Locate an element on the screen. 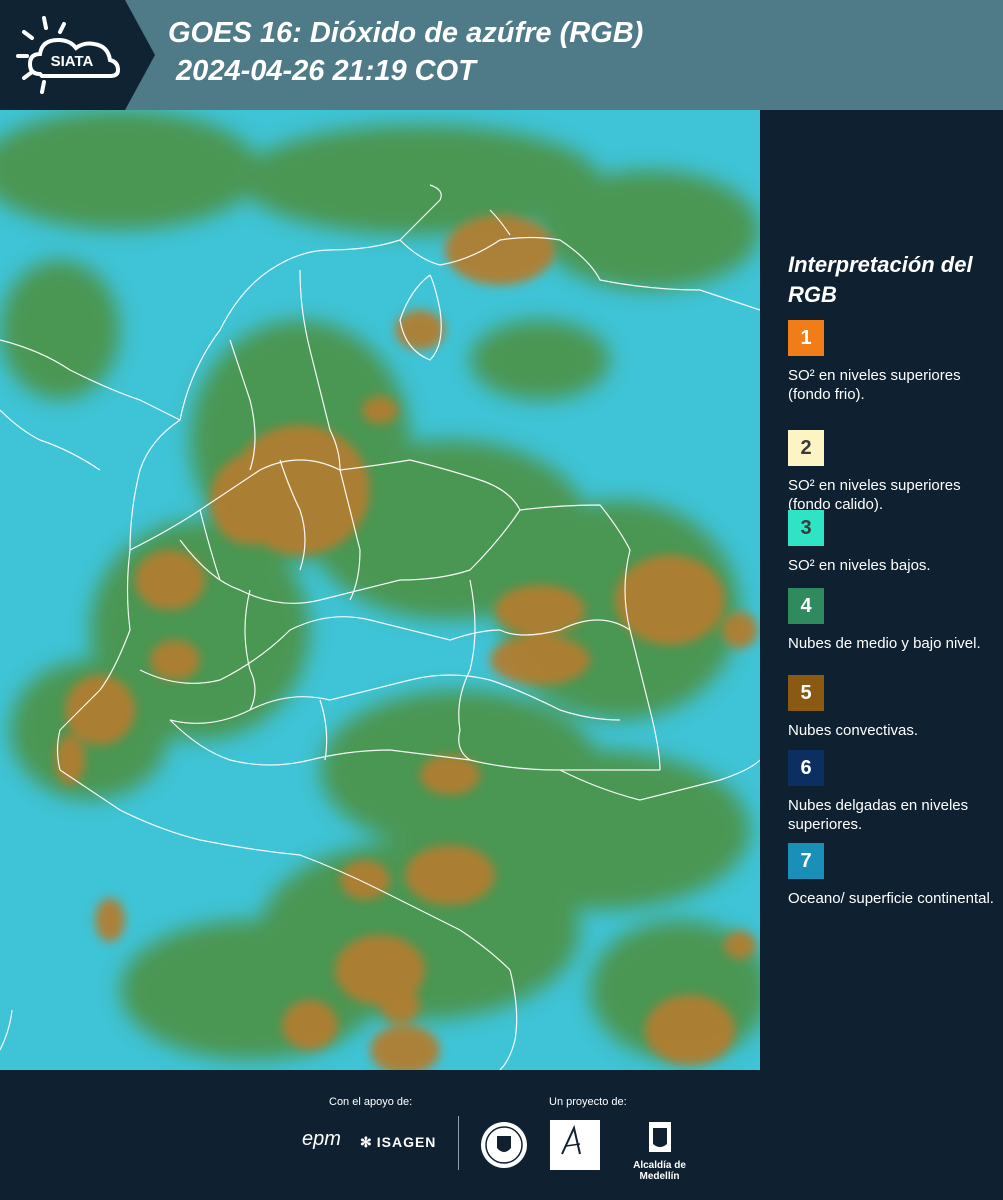 This screenshot has width=1003, height=1200. legend-swatch: 1 is located at coordinates (806, 338).